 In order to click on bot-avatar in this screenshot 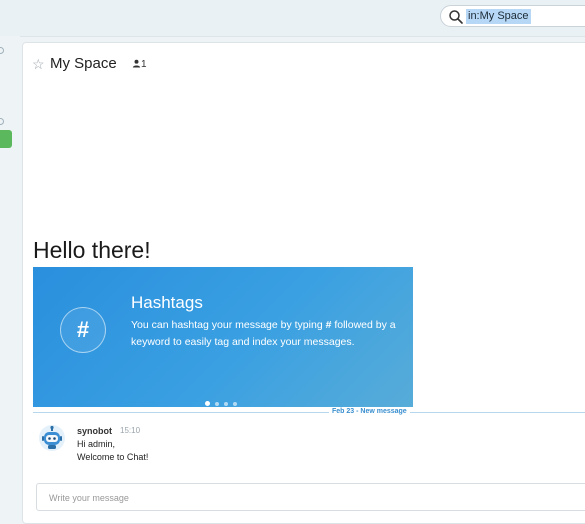, I will do `click(52, 438)`.